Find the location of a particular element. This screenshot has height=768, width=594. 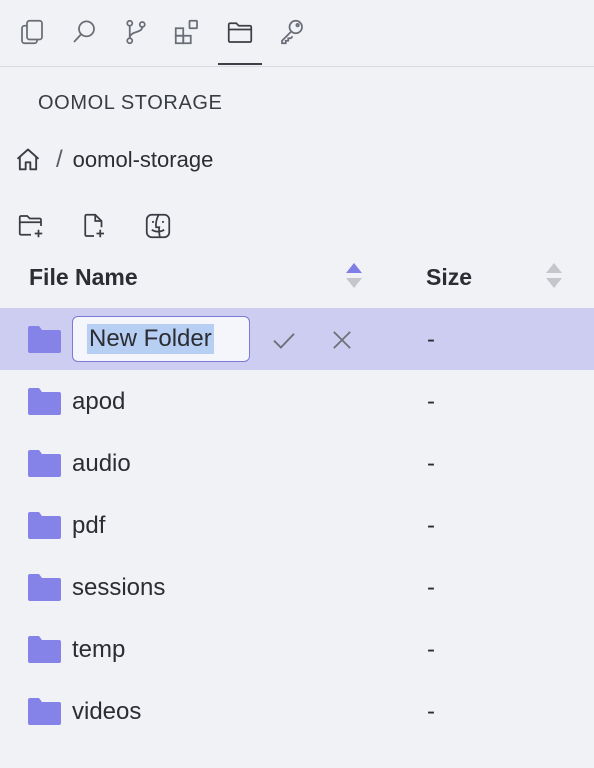

key-icon is located at coordinates (292, 32).